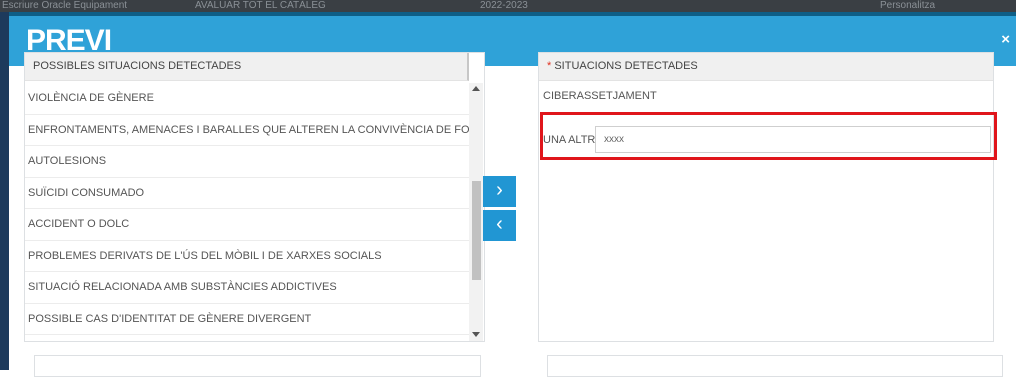 Image resolution: width=1016 pixels, height=377 pixels. Describe the element at coordinates (476, 88) in the screenshot. I see `scroll-up-icon` at that location.